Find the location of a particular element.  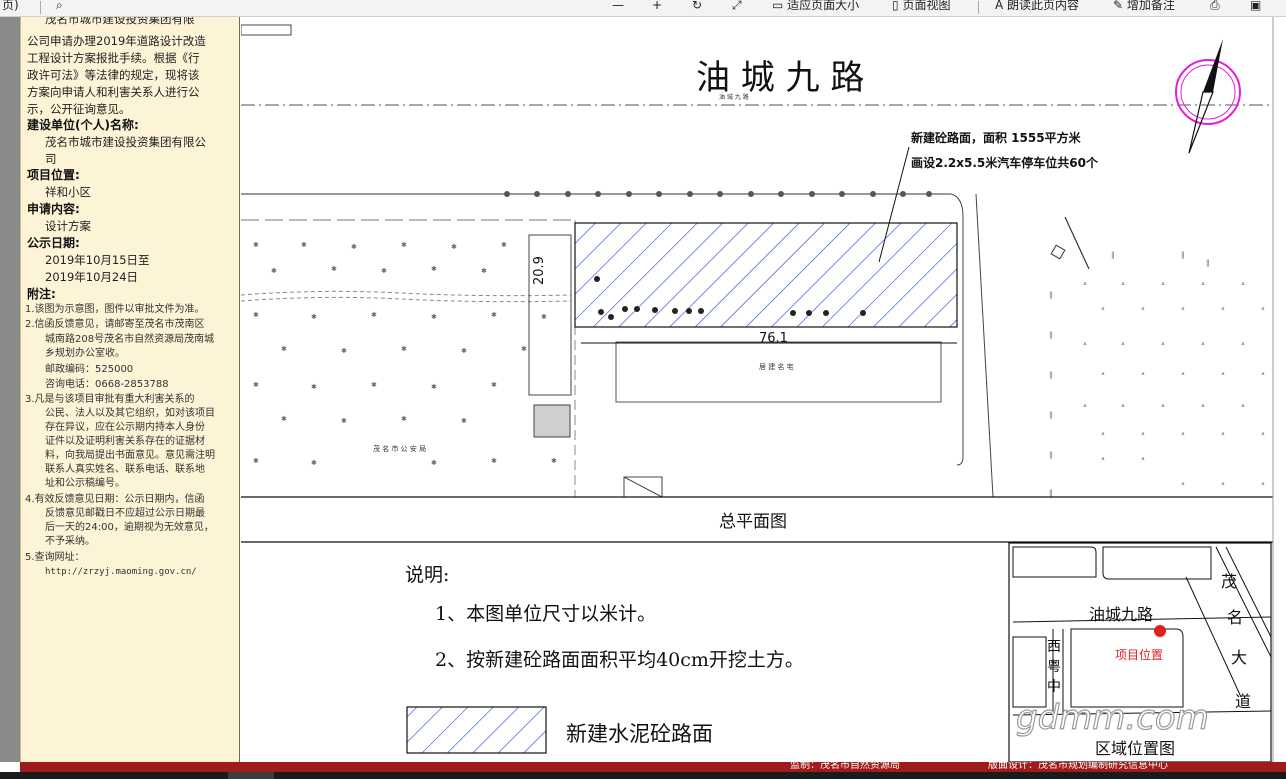

intro-line: 方案向申请人和利害关系人进行公 is located at coordinates (113, 92).